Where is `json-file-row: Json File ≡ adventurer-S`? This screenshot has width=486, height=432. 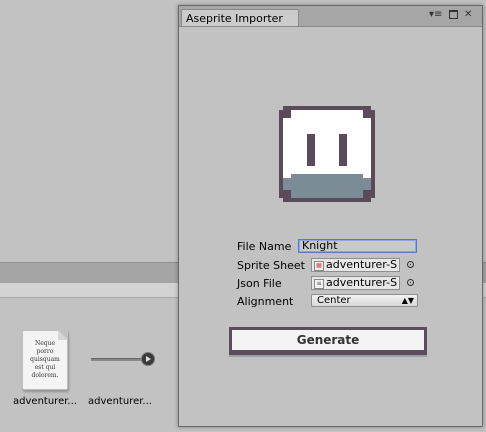 json-file-row: Json File ≡ adventurer-S is located at coordinates (357, 284).